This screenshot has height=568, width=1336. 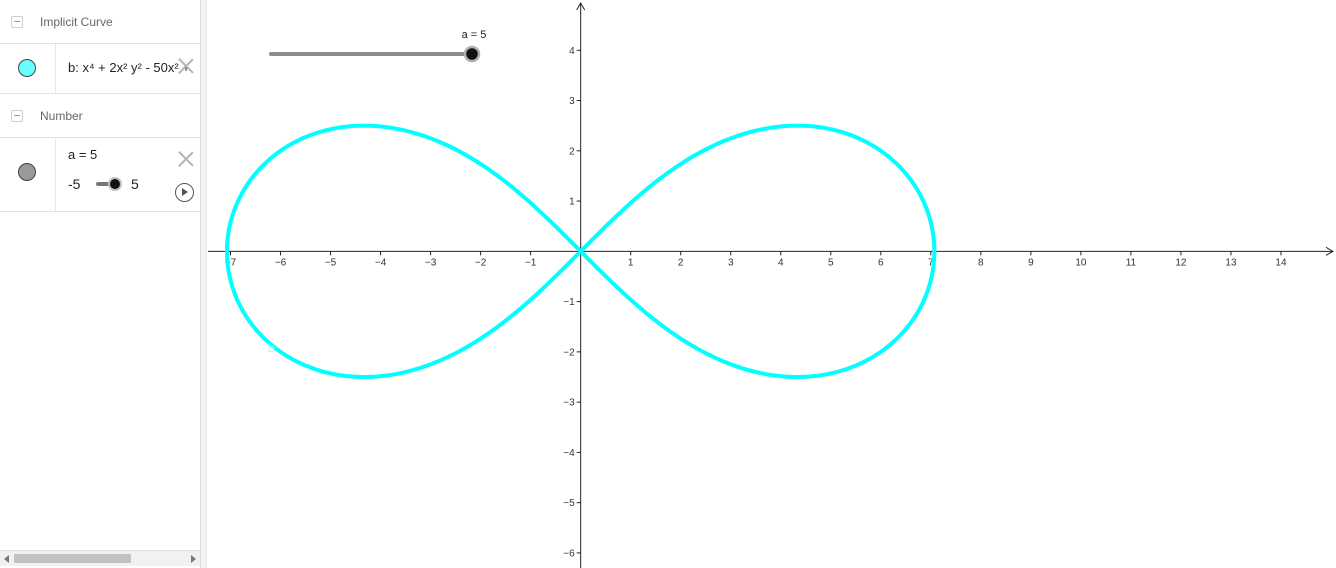 What do you see at coordinates (881, 262) in the screenshot?
I see `x-tick-label: 6` at bounding box center [881, 262].